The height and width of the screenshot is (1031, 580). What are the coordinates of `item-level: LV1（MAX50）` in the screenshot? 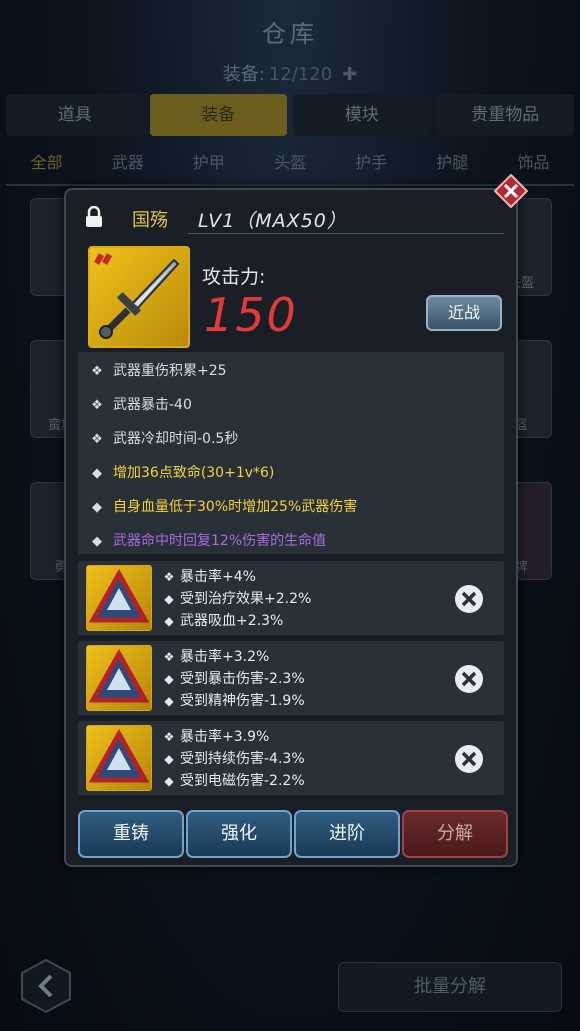 It's located at (272, 221).